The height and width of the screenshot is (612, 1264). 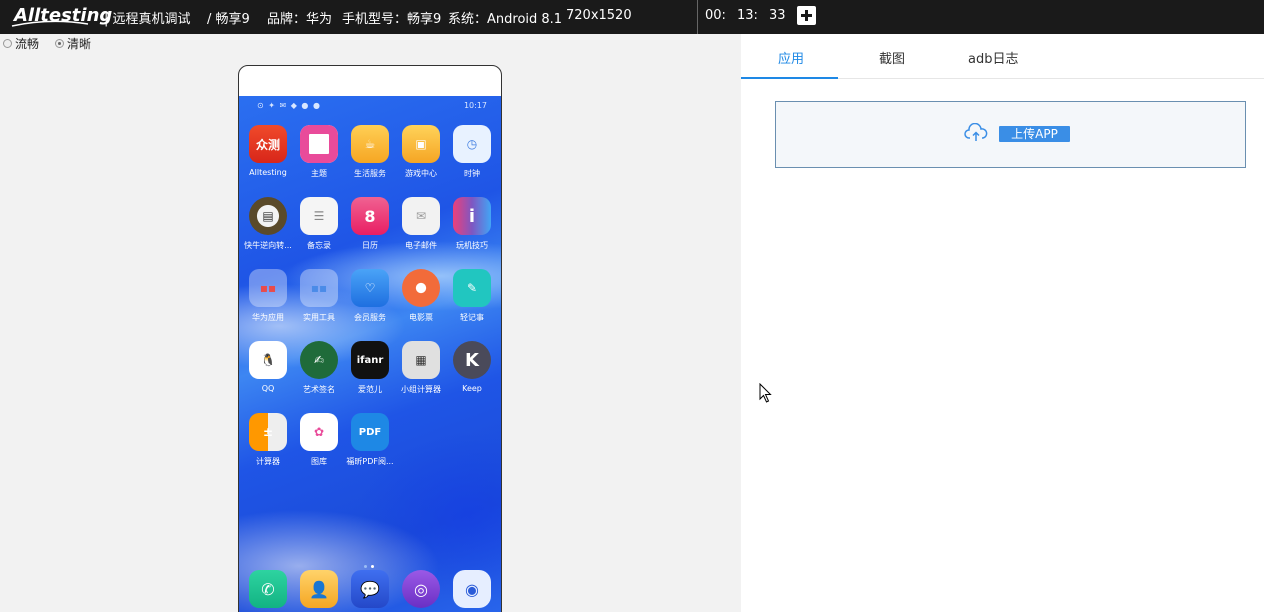 What do you see at coordinates (370, 317) in the screenshot?
I see `app-label: 会员服务` at bounding box center [370, 317].